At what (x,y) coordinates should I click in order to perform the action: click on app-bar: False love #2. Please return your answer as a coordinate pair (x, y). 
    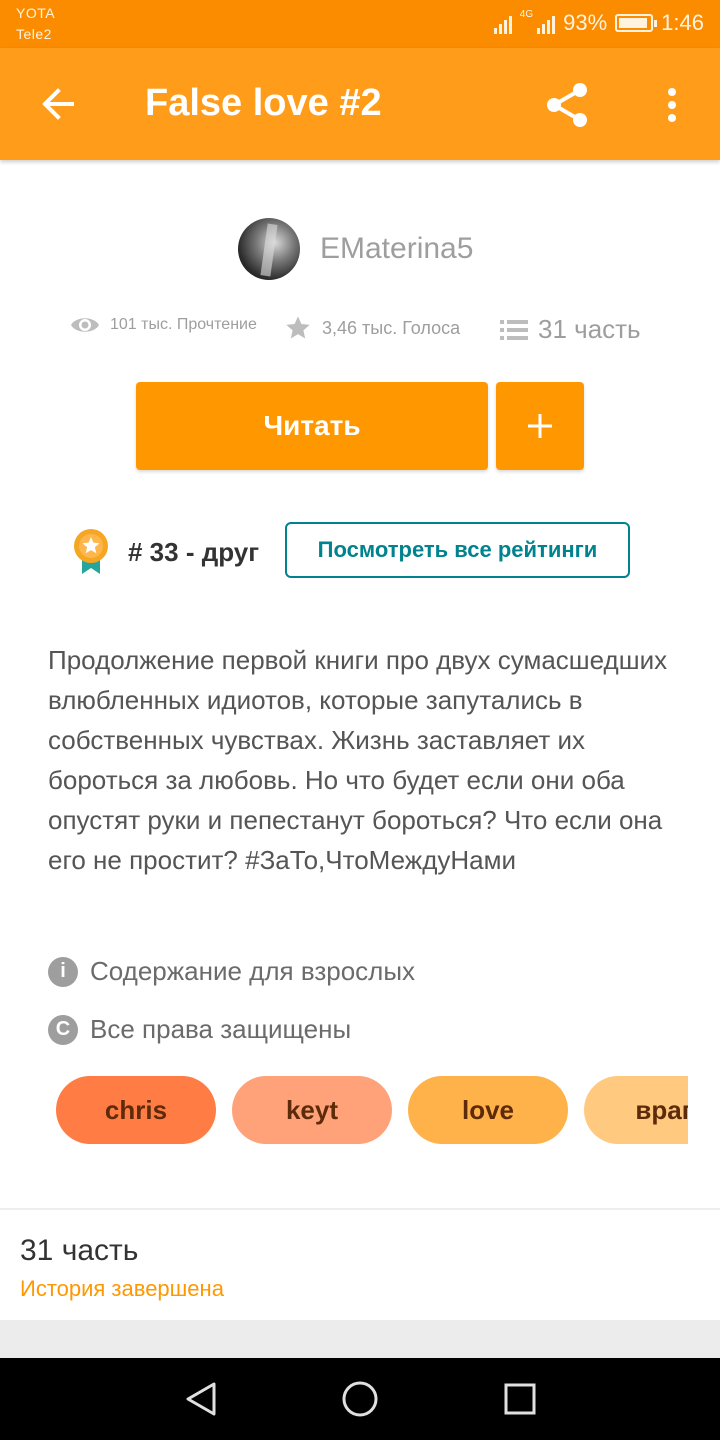
    Looking at the image, I should click on (360, 104).